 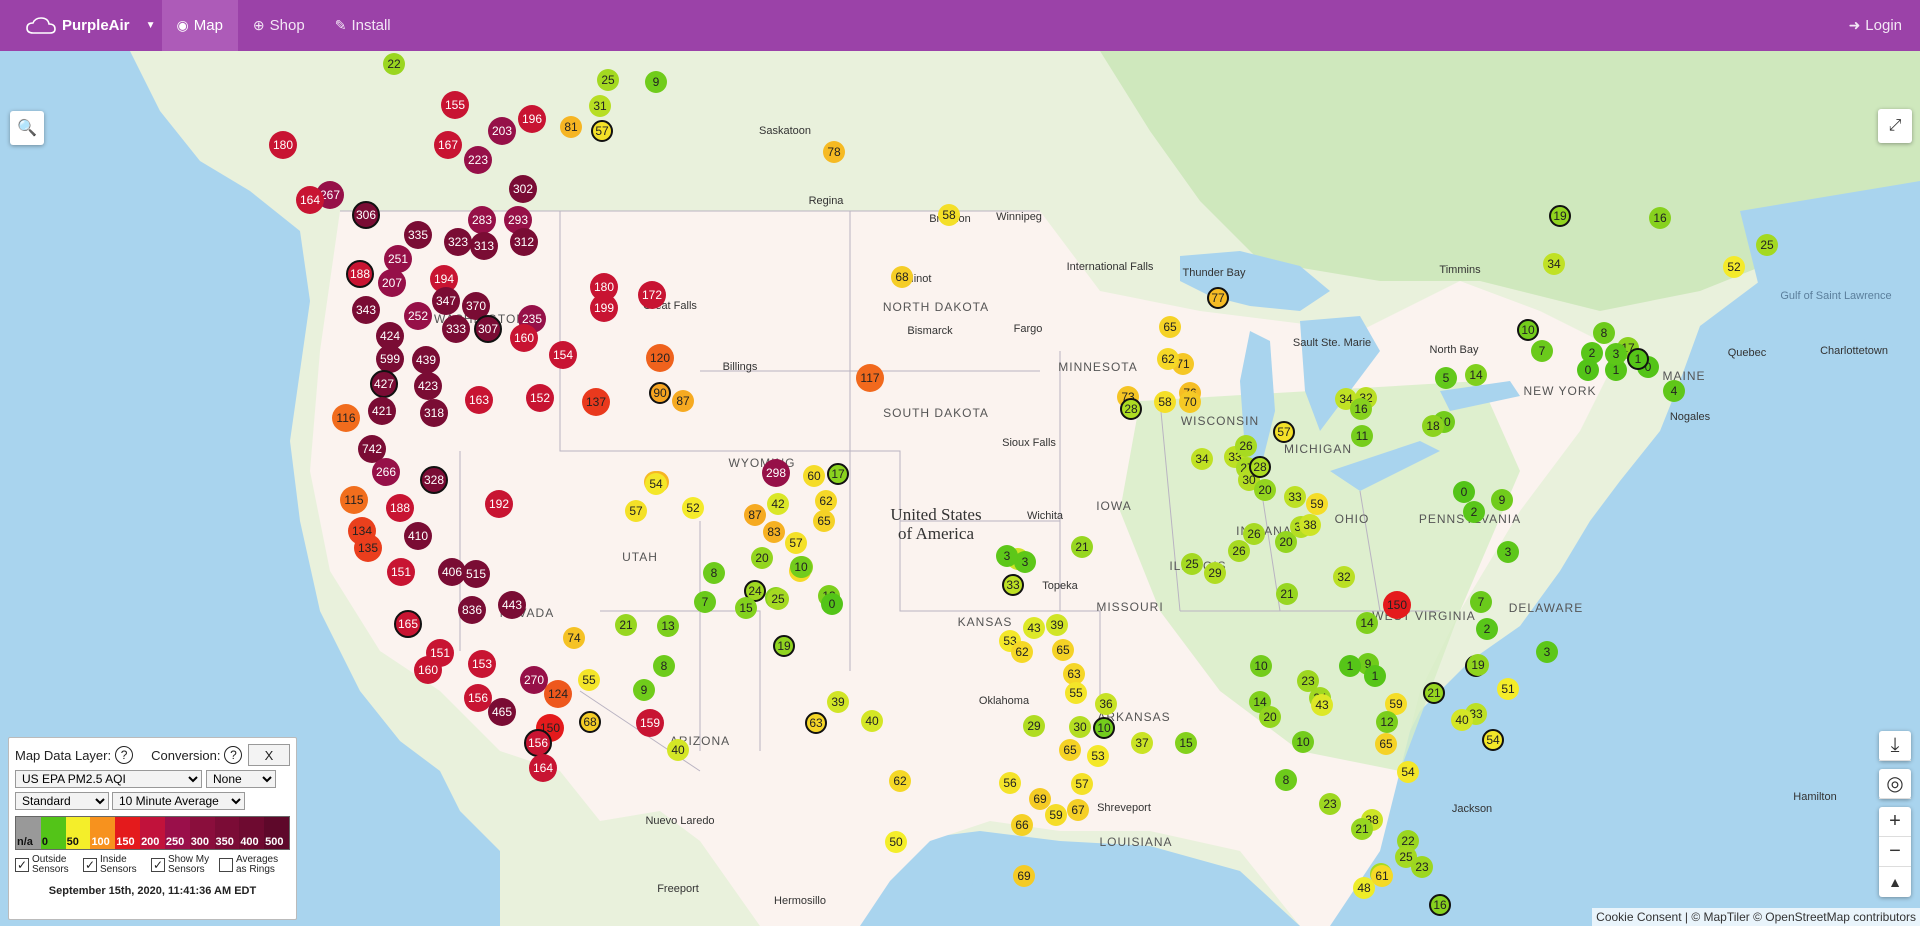 I want to click on purpleair-logo: PurpleAir, so click(x=70, y=25).